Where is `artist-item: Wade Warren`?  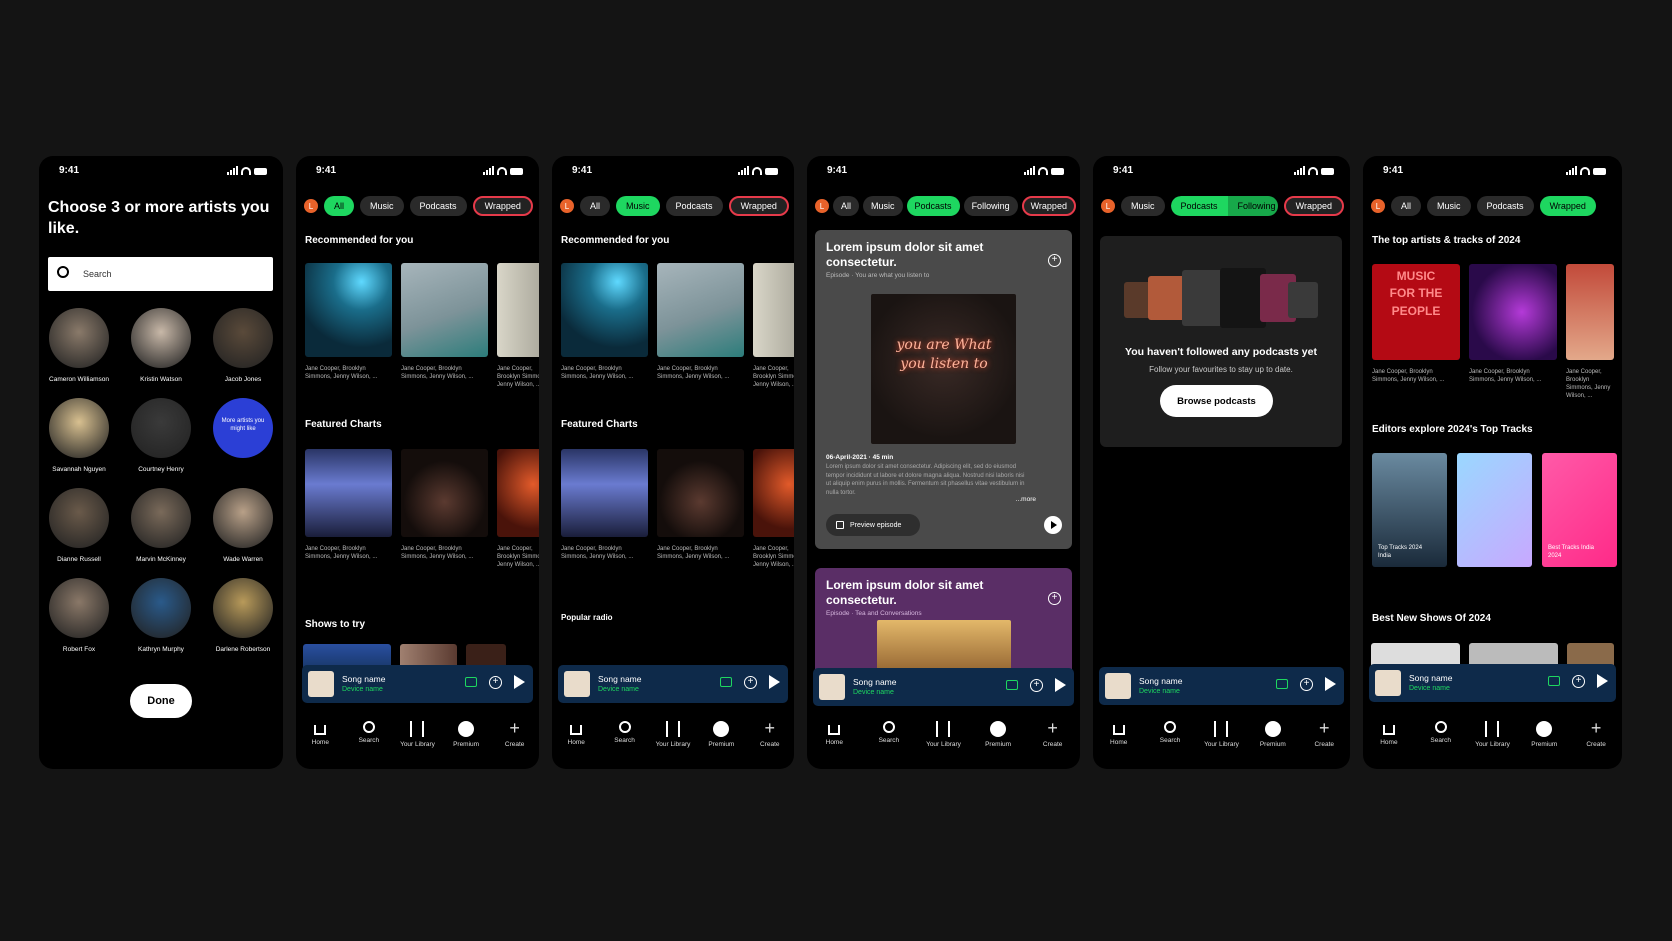
artist-item: Wade Warren is located at coordinates (243, 525).